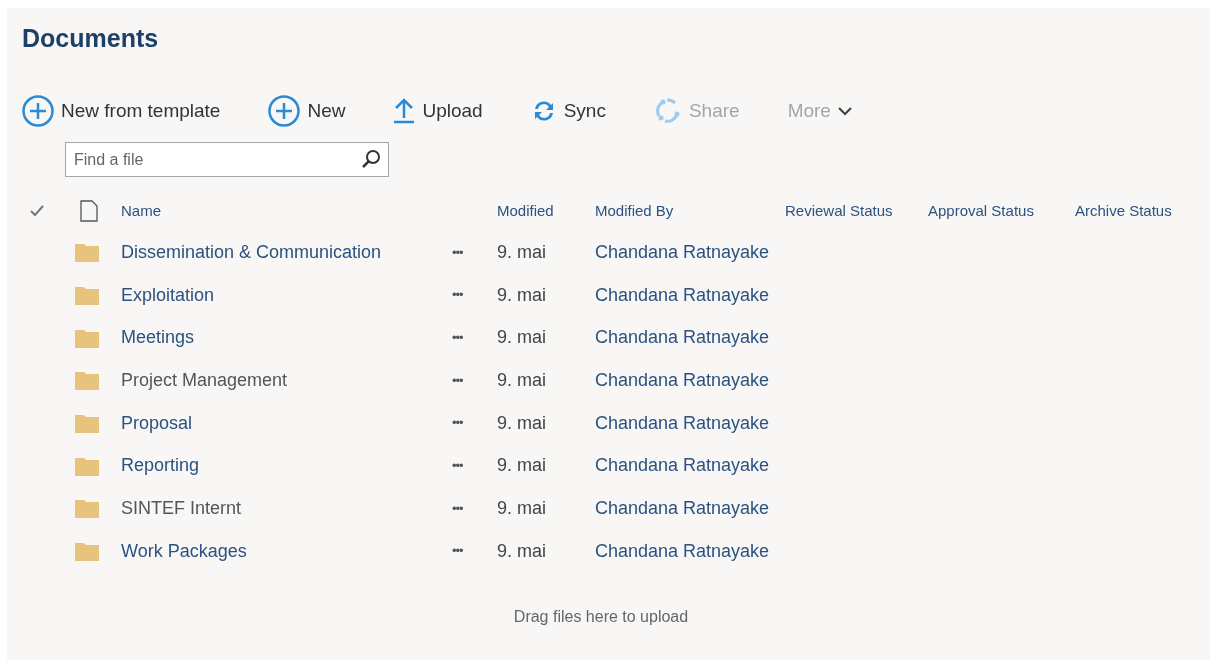 This screenshot has height=662, width=1211. Describe the element at coordinates (844, 111) in the screenshot. I see `chevron-down-icon` at that location.